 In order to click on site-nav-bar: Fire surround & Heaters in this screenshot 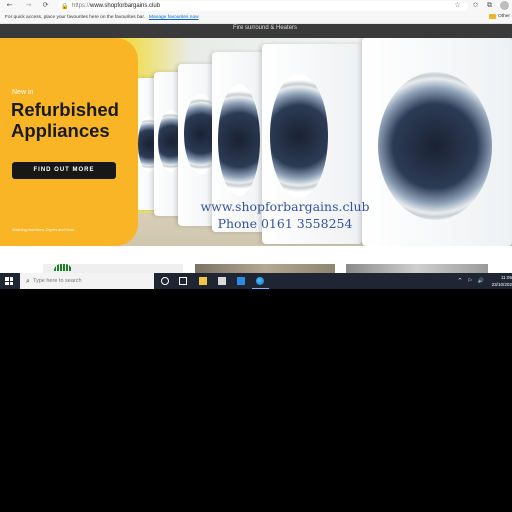, I will do `click(256, 31)`.